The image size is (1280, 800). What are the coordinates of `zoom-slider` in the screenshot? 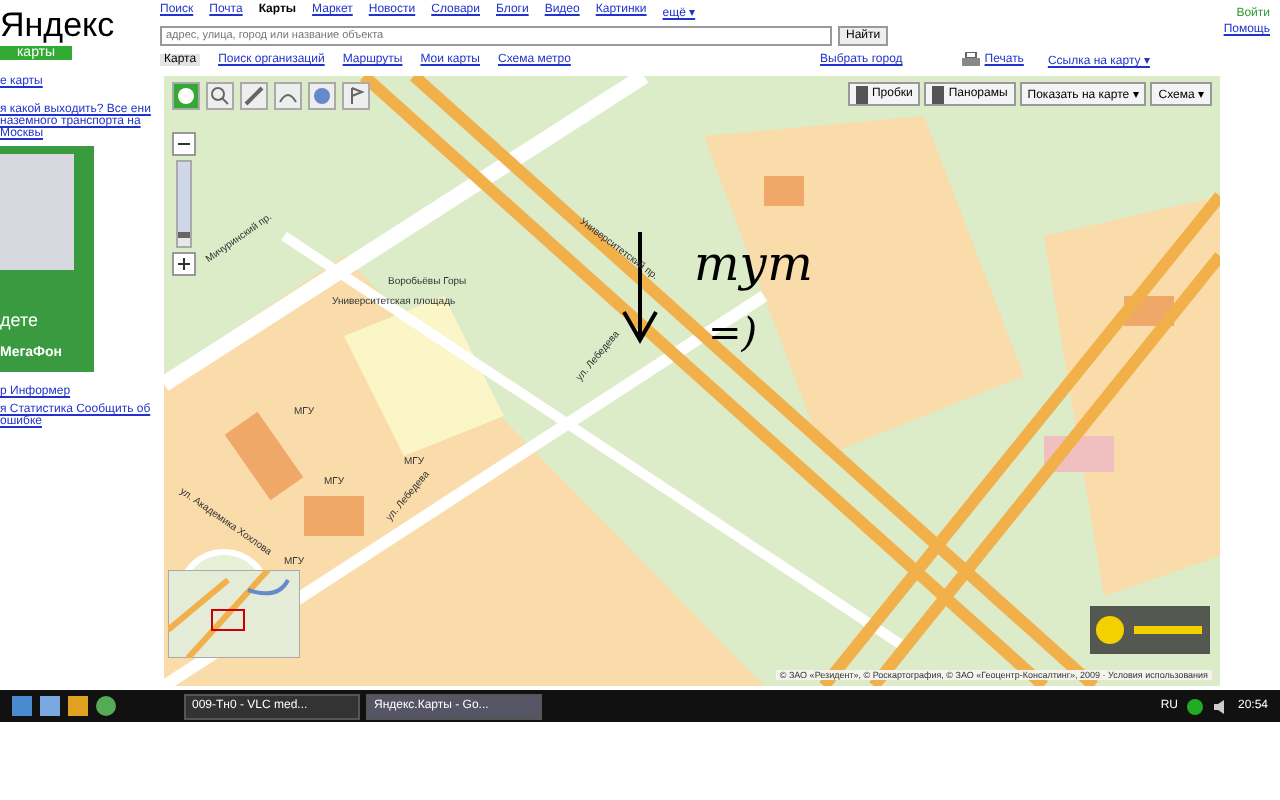 It's located at (184, 204).